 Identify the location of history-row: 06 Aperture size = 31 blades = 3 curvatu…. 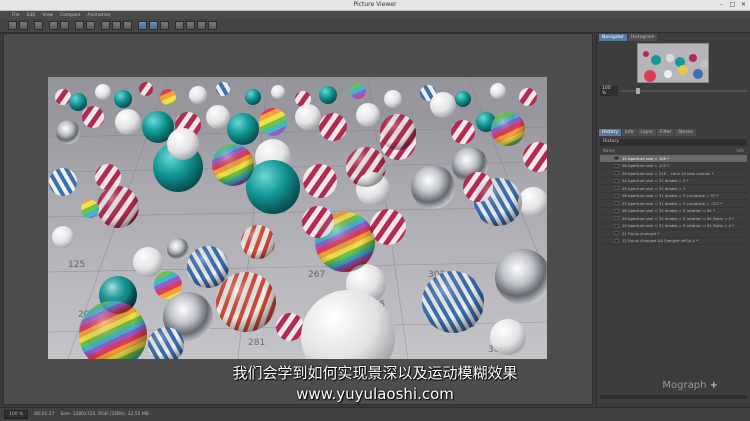
(673, 196).